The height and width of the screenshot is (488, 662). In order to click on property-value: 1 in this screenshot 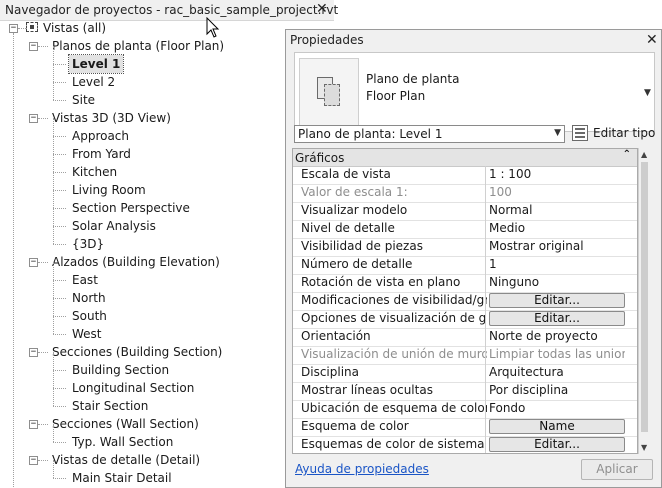, I will do `click(557, 264)`.